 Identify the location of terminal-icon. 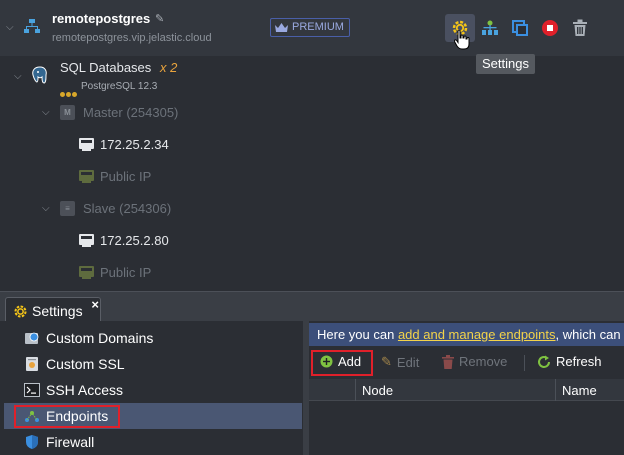
(32, 390).